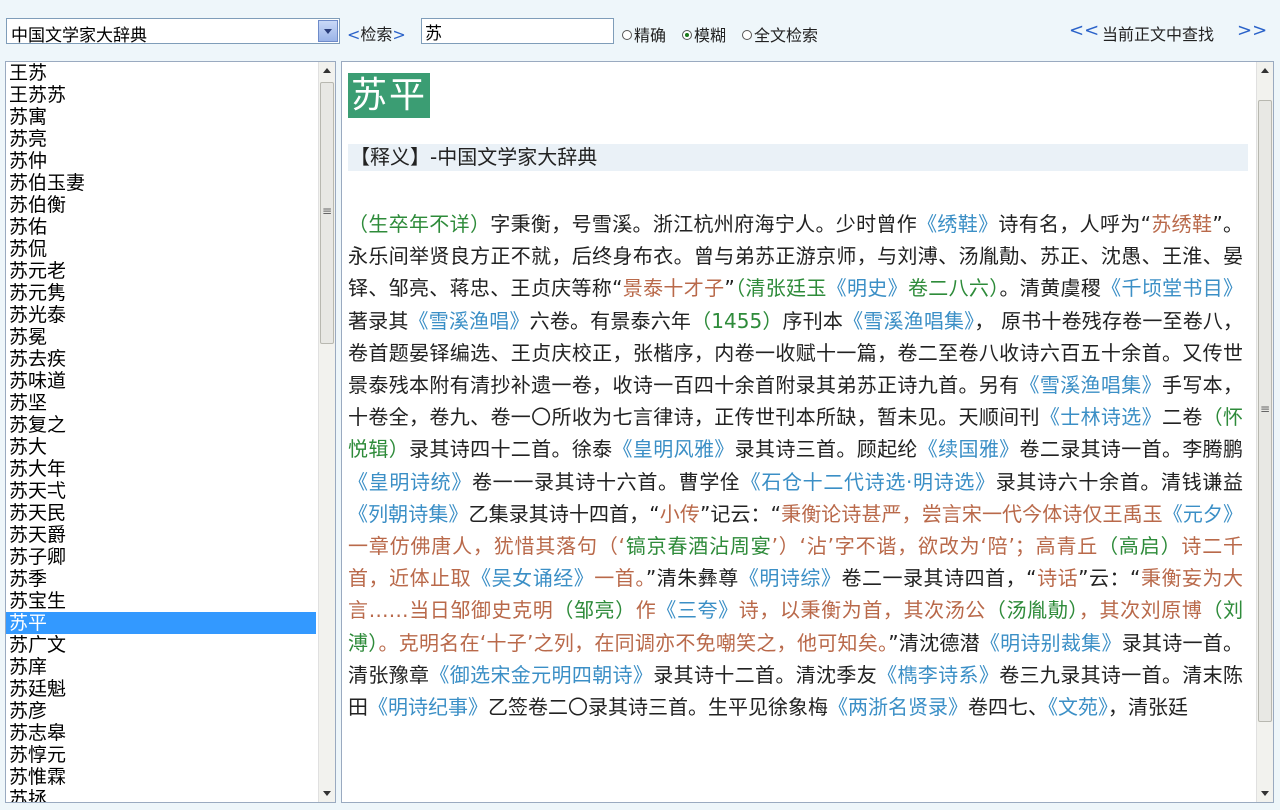 Image resolution: width=1280 pixels, height=810 pixels. Describe the element at coordinates (376, 33) in the screenshot. I see `search-label: <检索>` at that location.